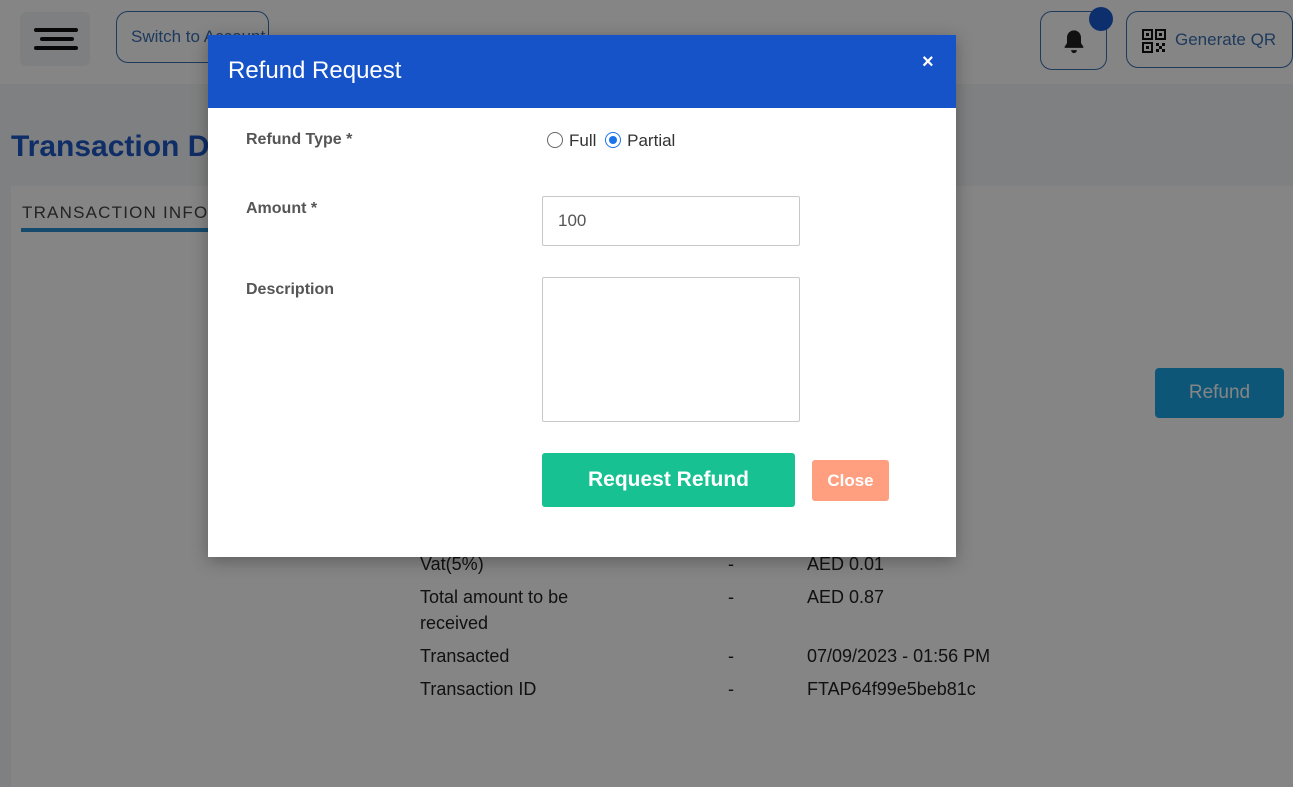 This screenshot has width=1293, height=787. Describe the element at coordinates (290, 289) in the screenshot. I see `description-label: Description` at that location.